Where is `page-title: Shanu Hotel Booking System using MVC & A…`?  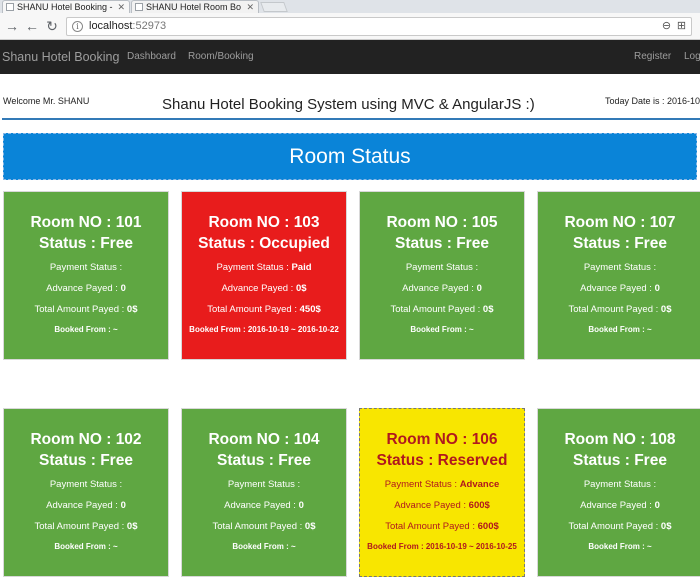
page-title: Shanu Hotel Booking System using MVC & A… is located at coordinates (348, 104).